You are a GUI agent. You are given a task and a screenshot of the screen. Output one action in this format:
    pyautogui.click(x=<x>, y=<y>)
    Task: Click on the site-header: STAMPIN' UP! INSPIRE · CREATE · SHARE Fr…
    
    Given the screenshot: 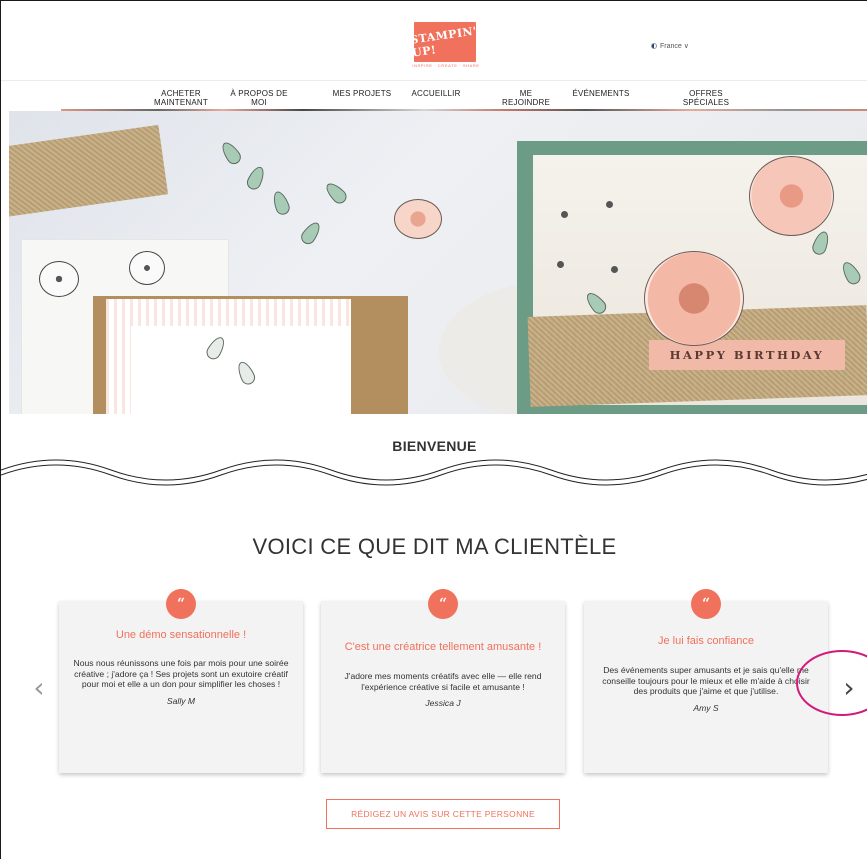 What is the action you would take?
    pyautogui.click(x=434, y=41)
    